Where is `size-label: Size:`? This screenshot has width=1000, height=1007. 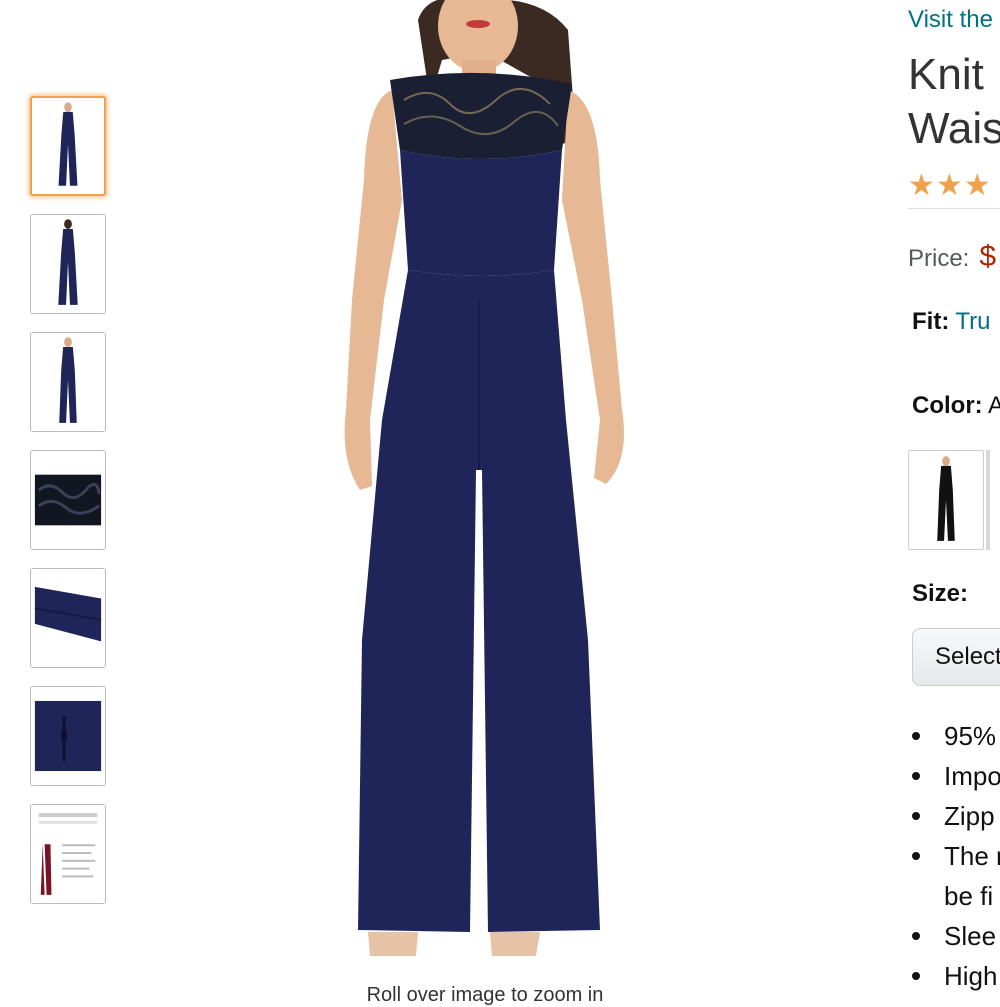
size-label: Size: is located at coordinates (940, 593).